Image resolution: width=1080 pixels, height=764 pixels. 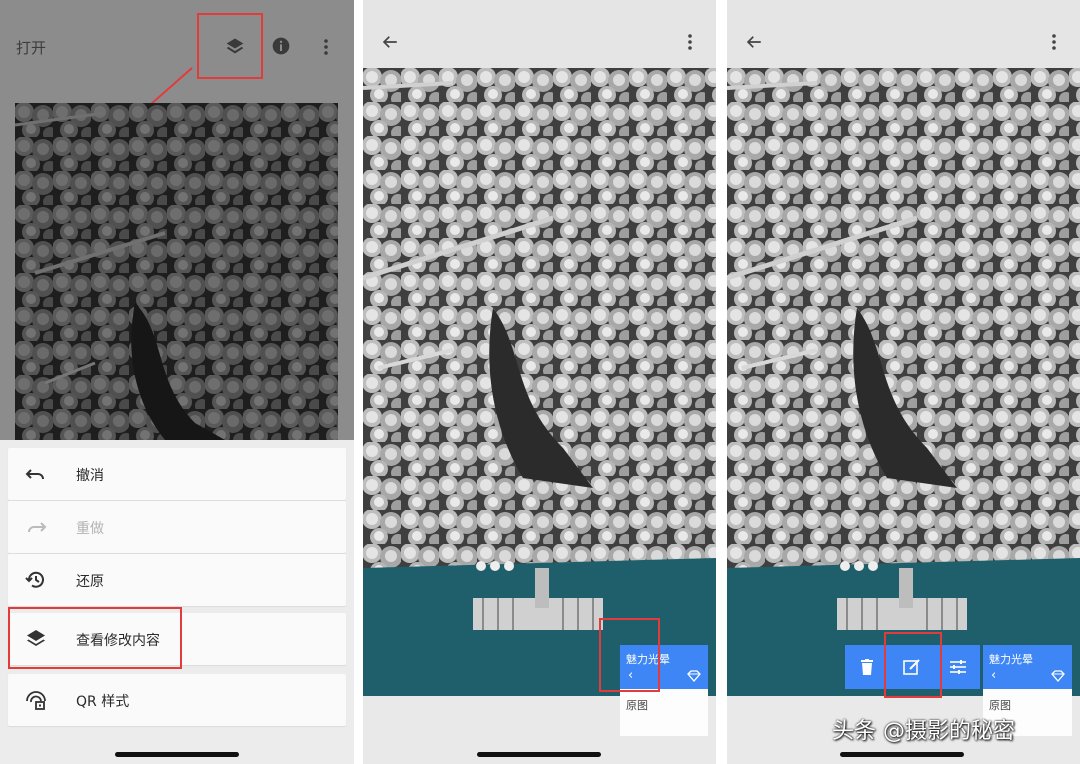 I want to click on open-button: 打开, so click(x=31, y=47).